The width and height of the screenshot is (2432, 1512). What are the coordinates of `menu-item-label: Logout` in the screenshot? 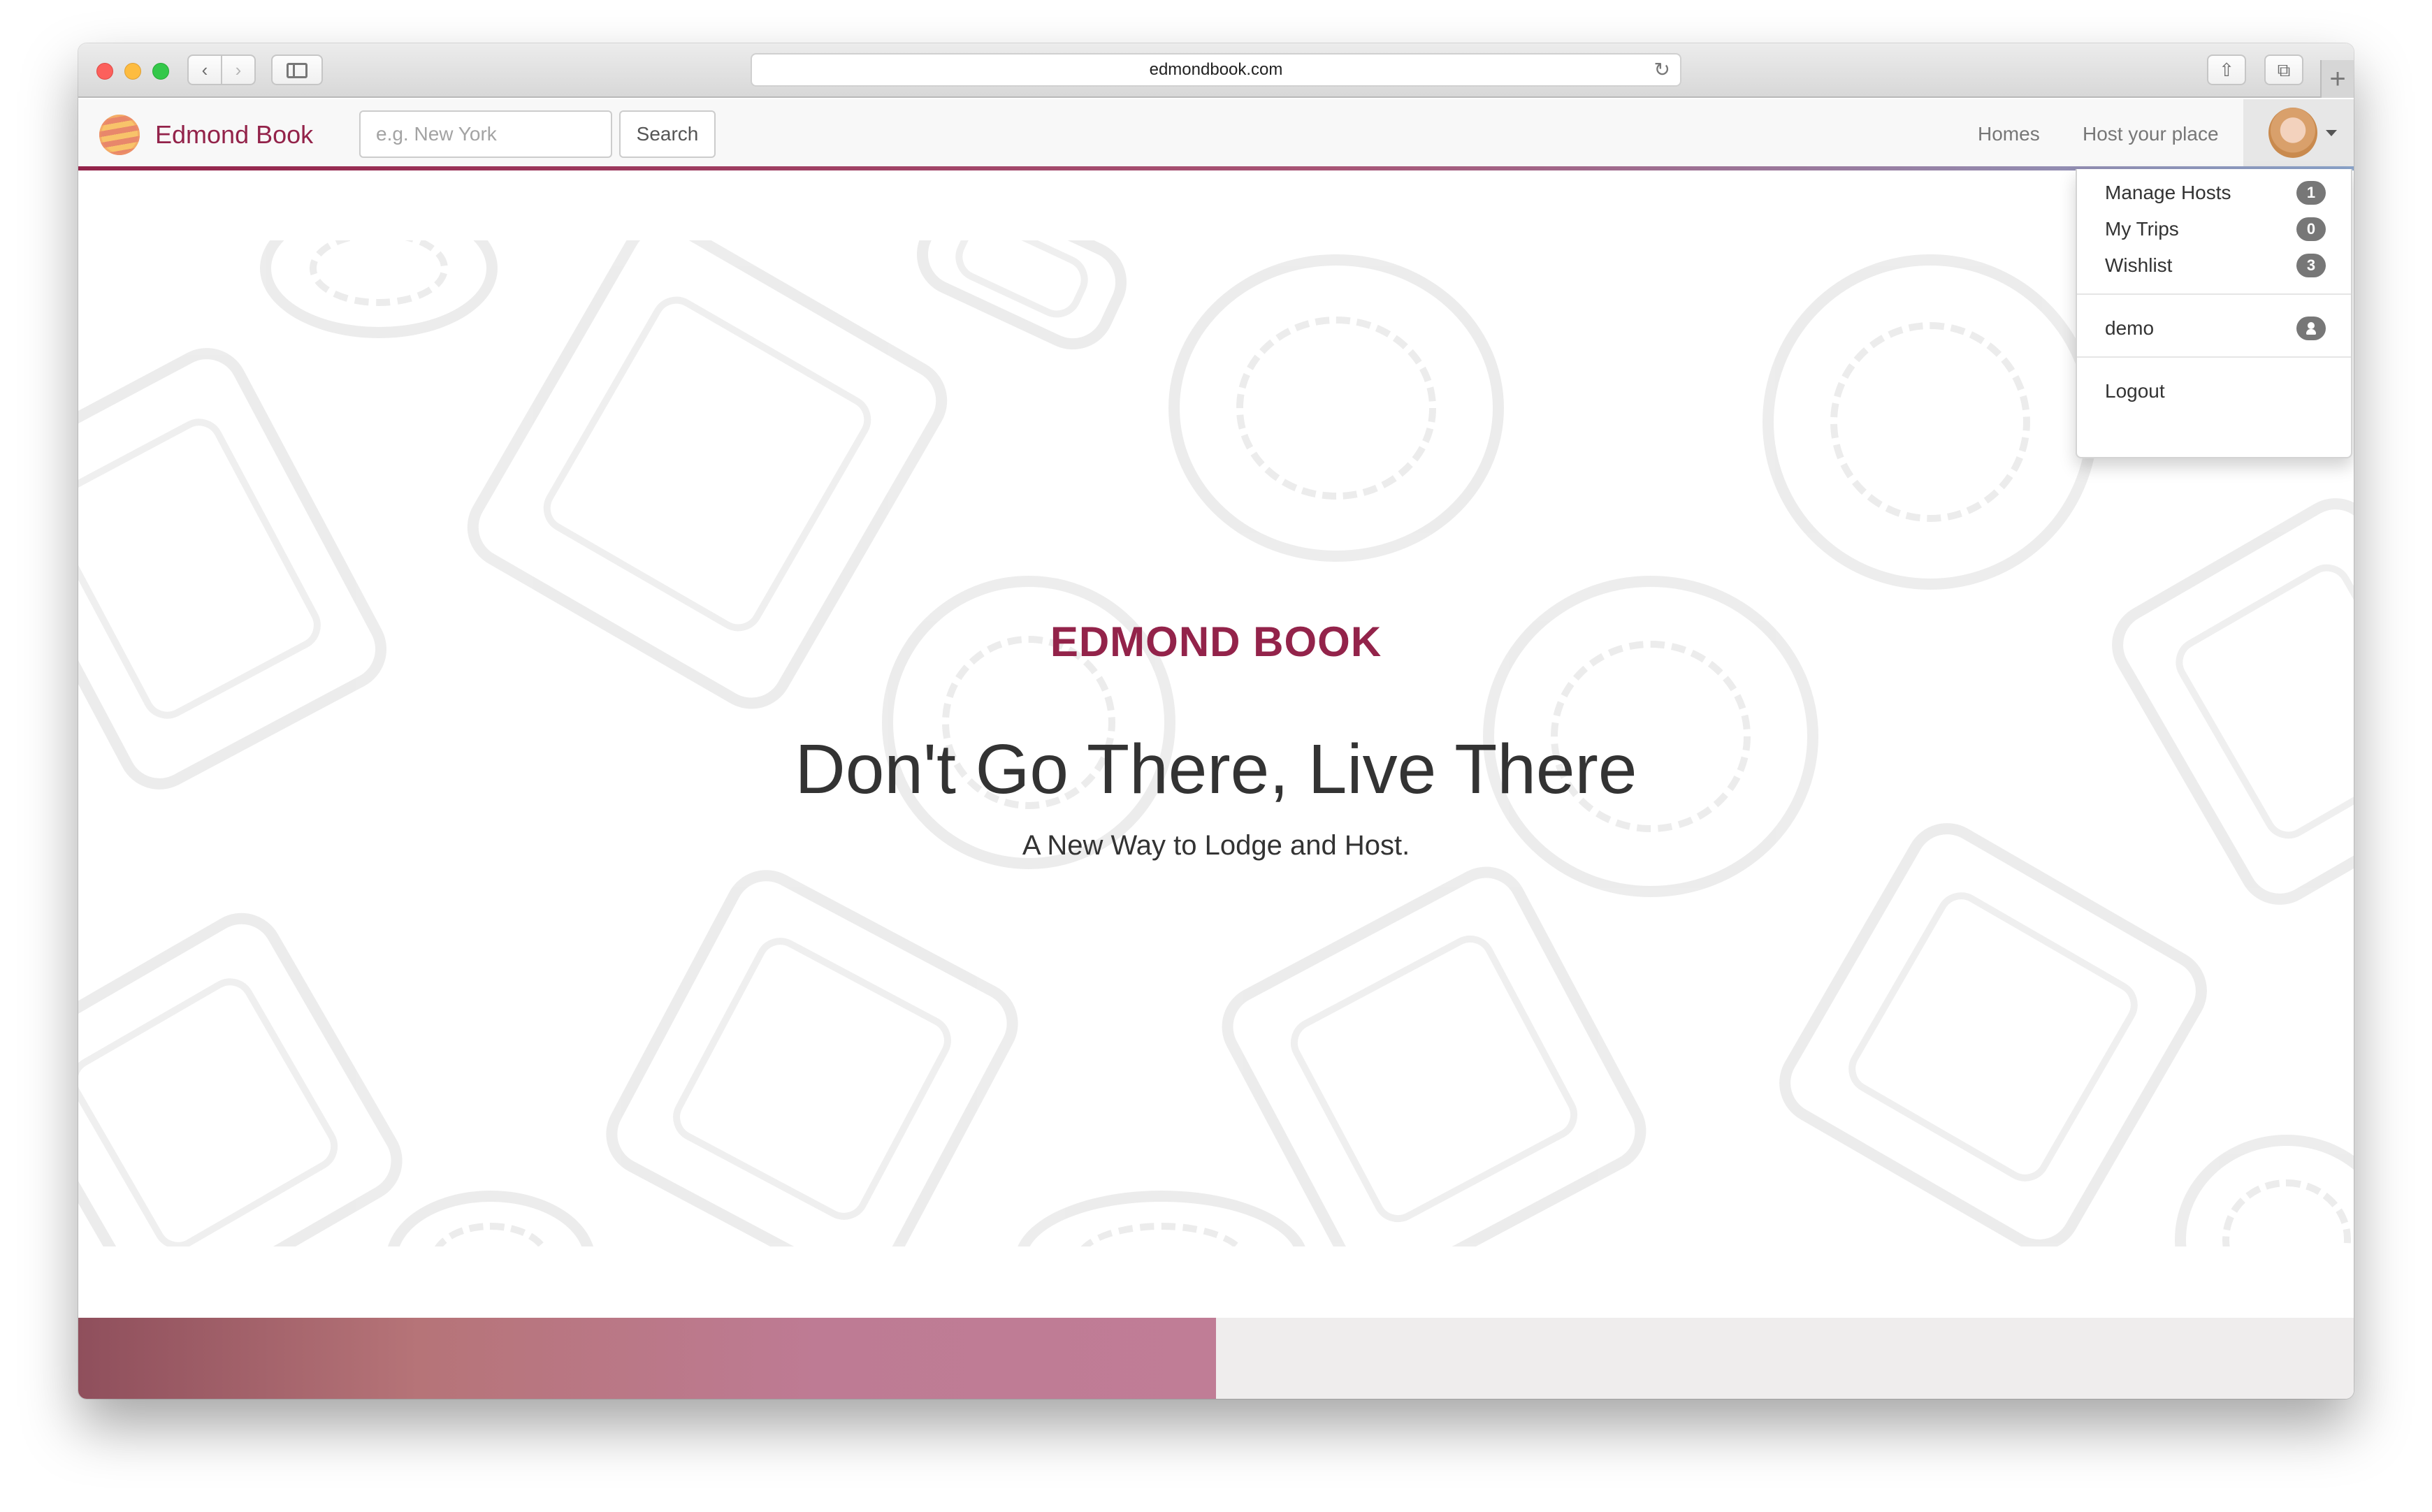 It's located at (2135, 391).